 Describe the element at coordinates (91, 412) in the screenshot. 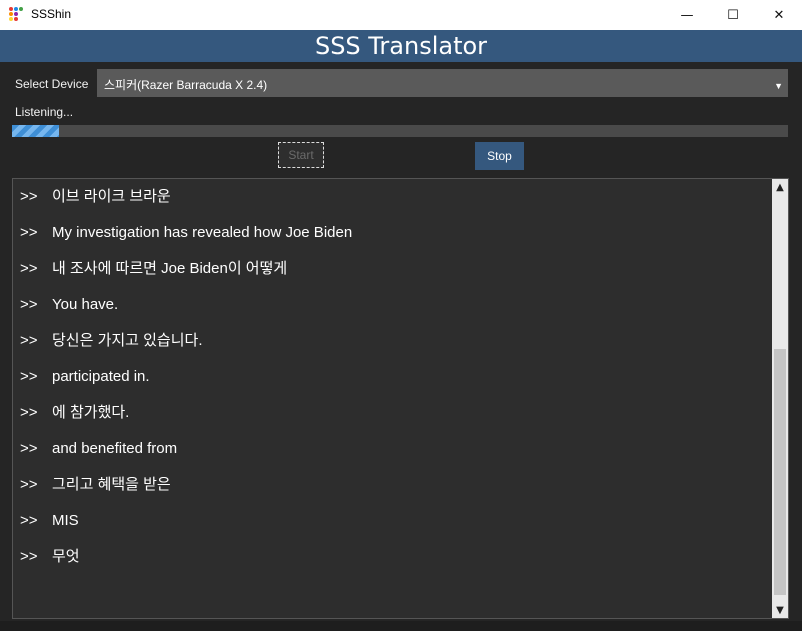

I see `log-entry-text: 에 참가했다.` at that location.